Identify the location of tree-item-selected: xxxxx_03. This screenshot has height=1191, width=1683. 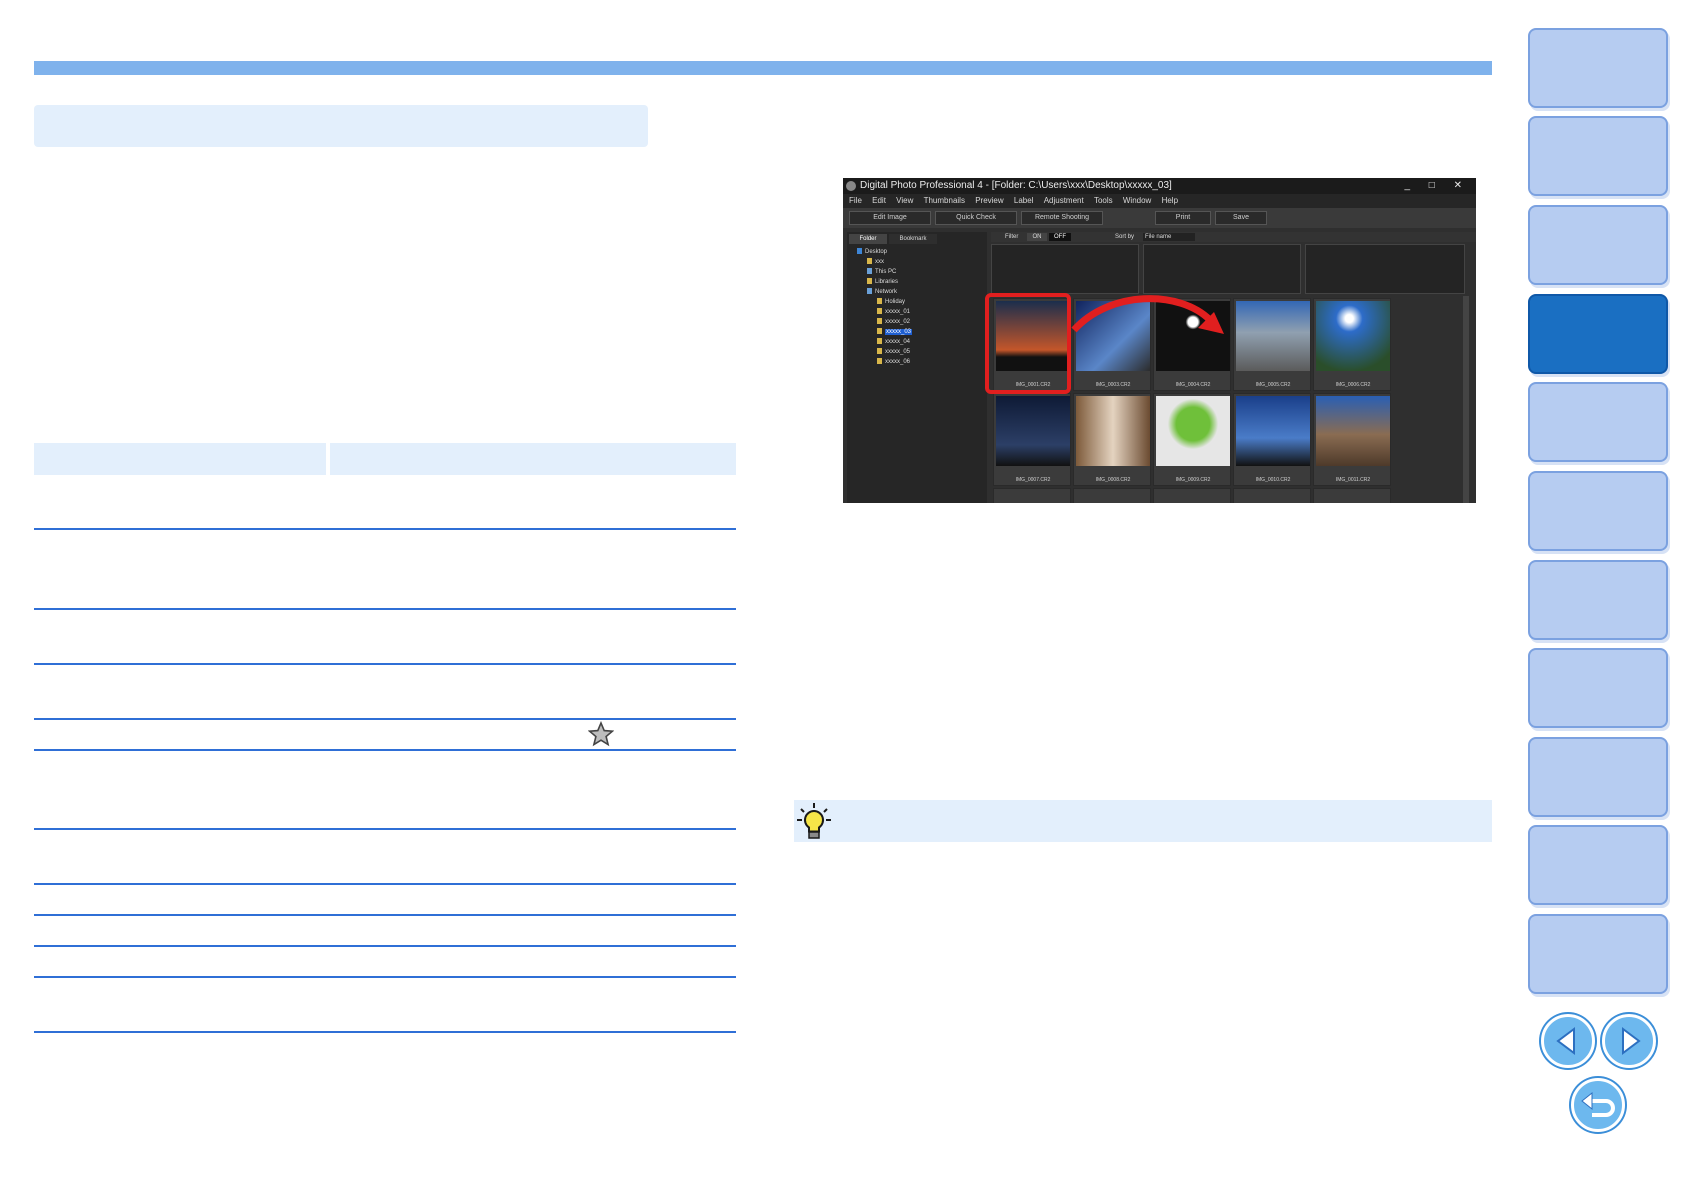
(895, 332).